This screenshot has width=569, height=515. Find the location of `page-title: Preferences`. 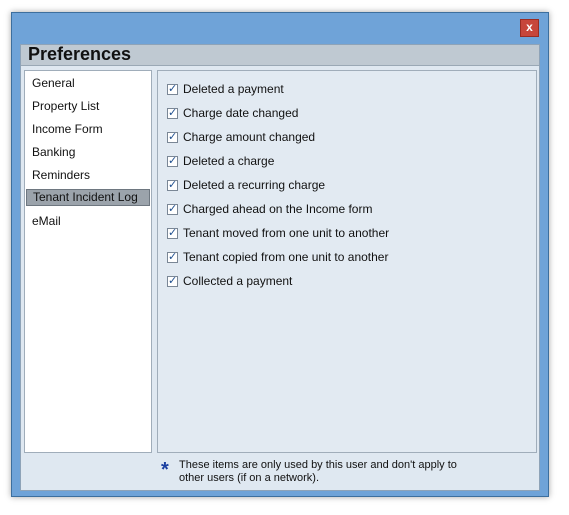

page-title: Preferences is located at coordinates (80, 54).